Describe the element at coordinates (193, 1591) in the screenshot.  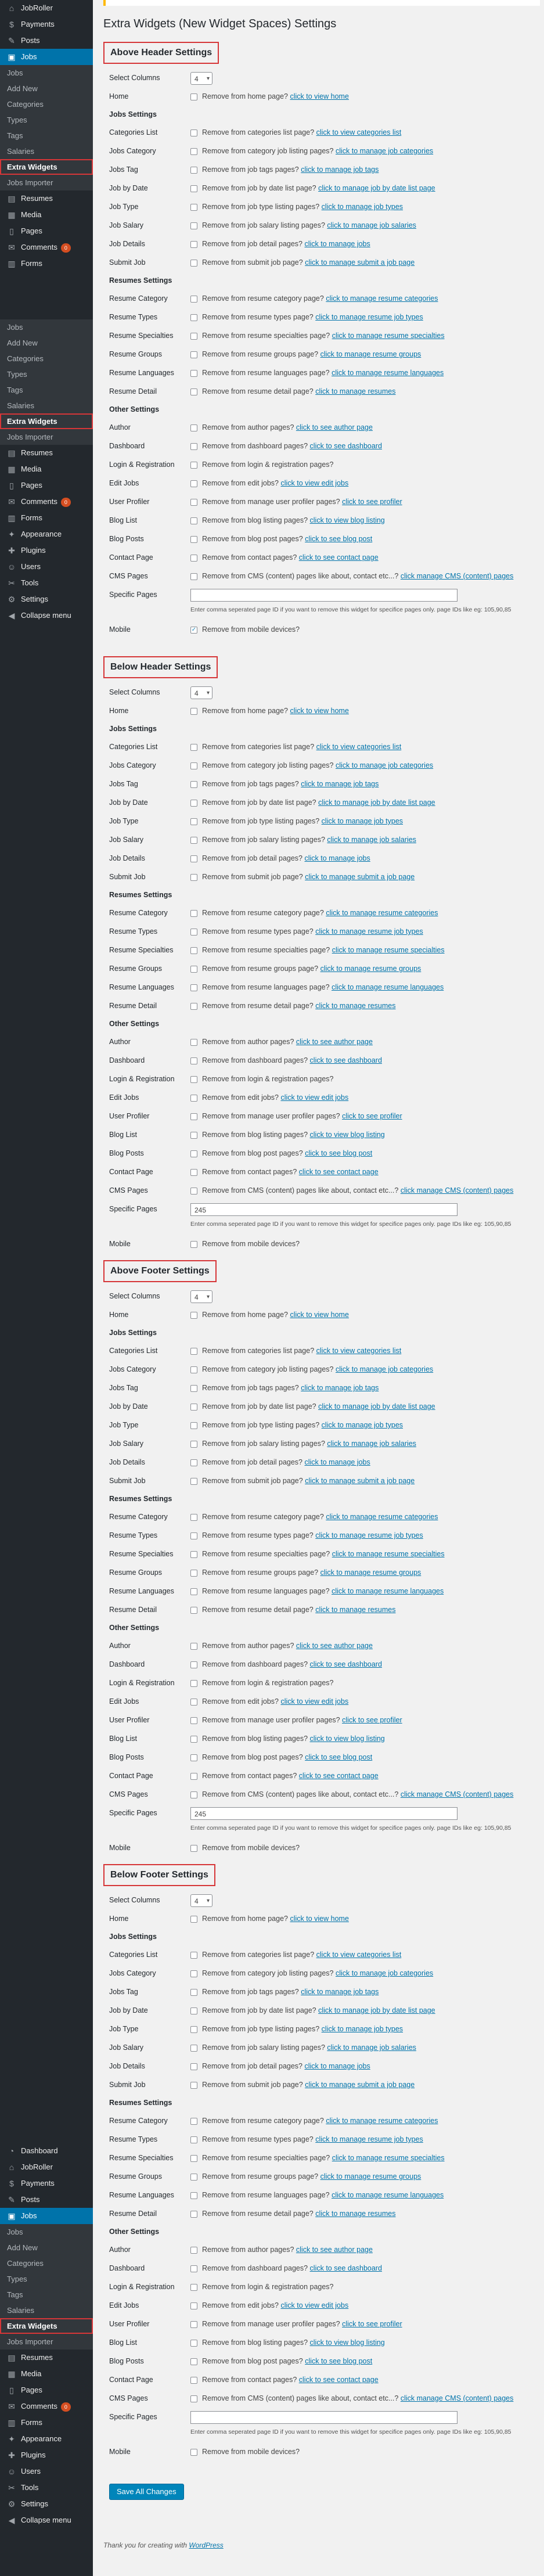
I see `resume-languages-checkbox` at that location.